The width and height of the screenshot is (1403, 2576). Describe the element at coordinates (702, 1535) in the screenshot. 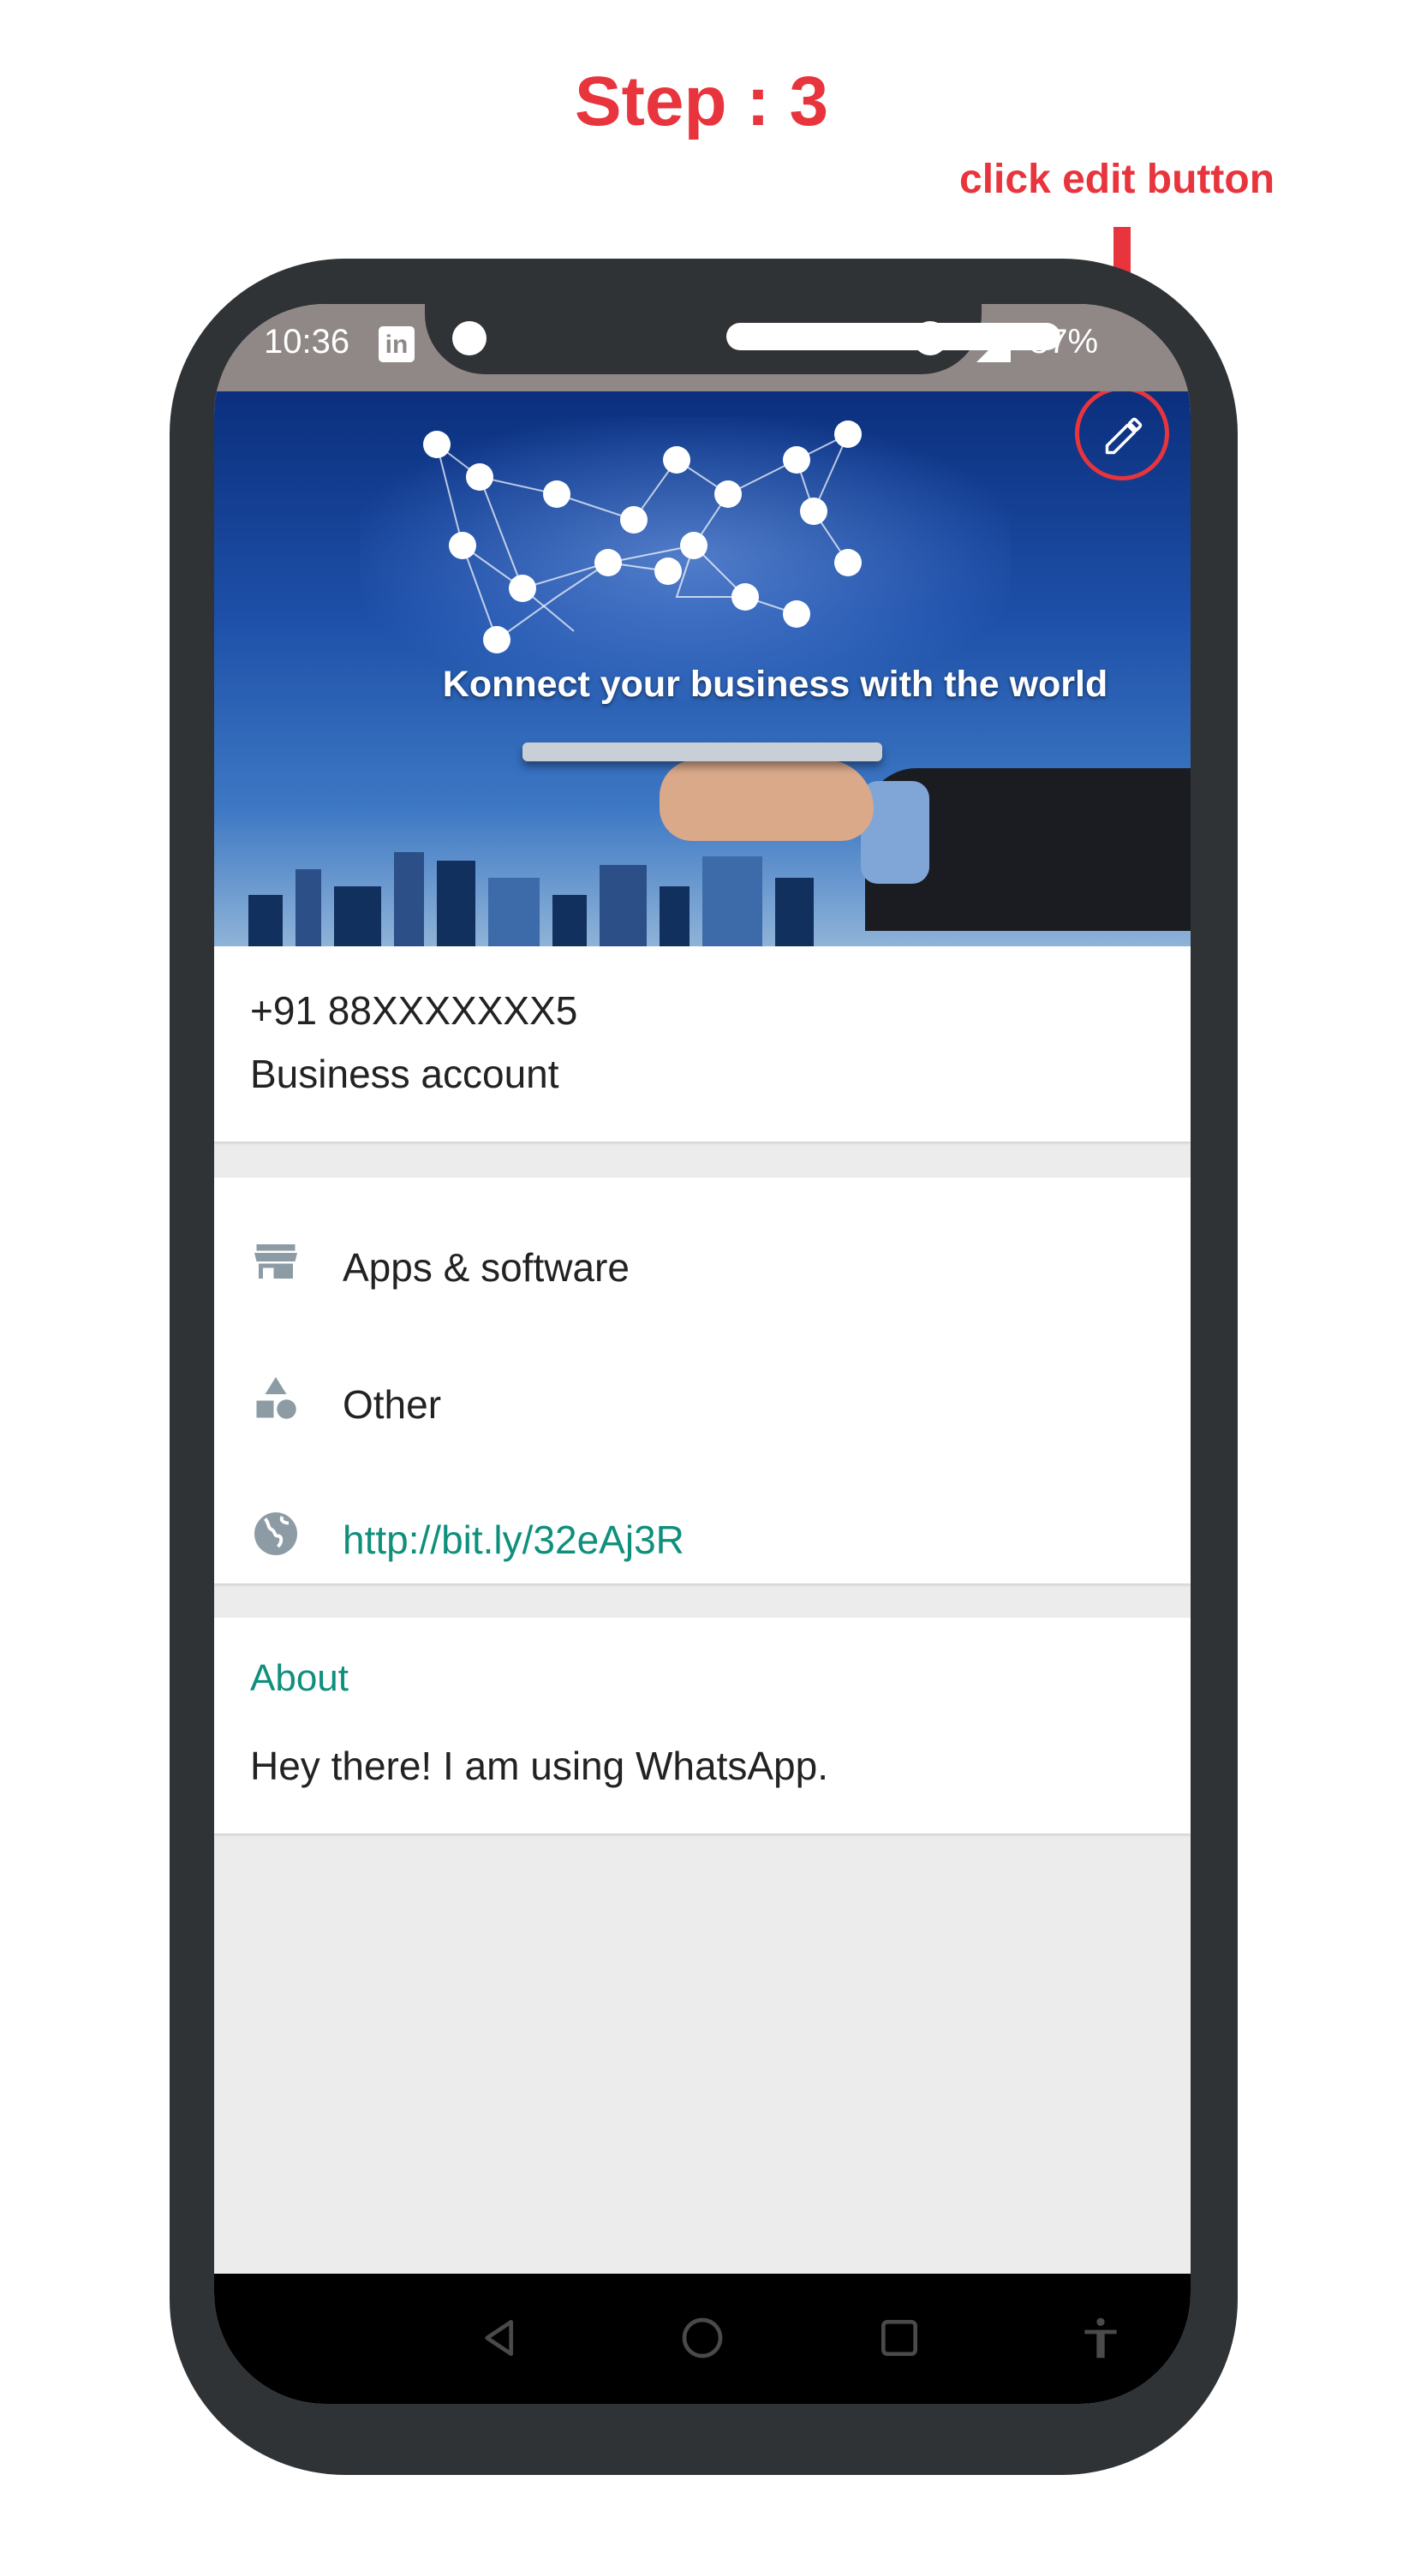

I see `website-row: http://bit.ly/32eAj3R` at that location.